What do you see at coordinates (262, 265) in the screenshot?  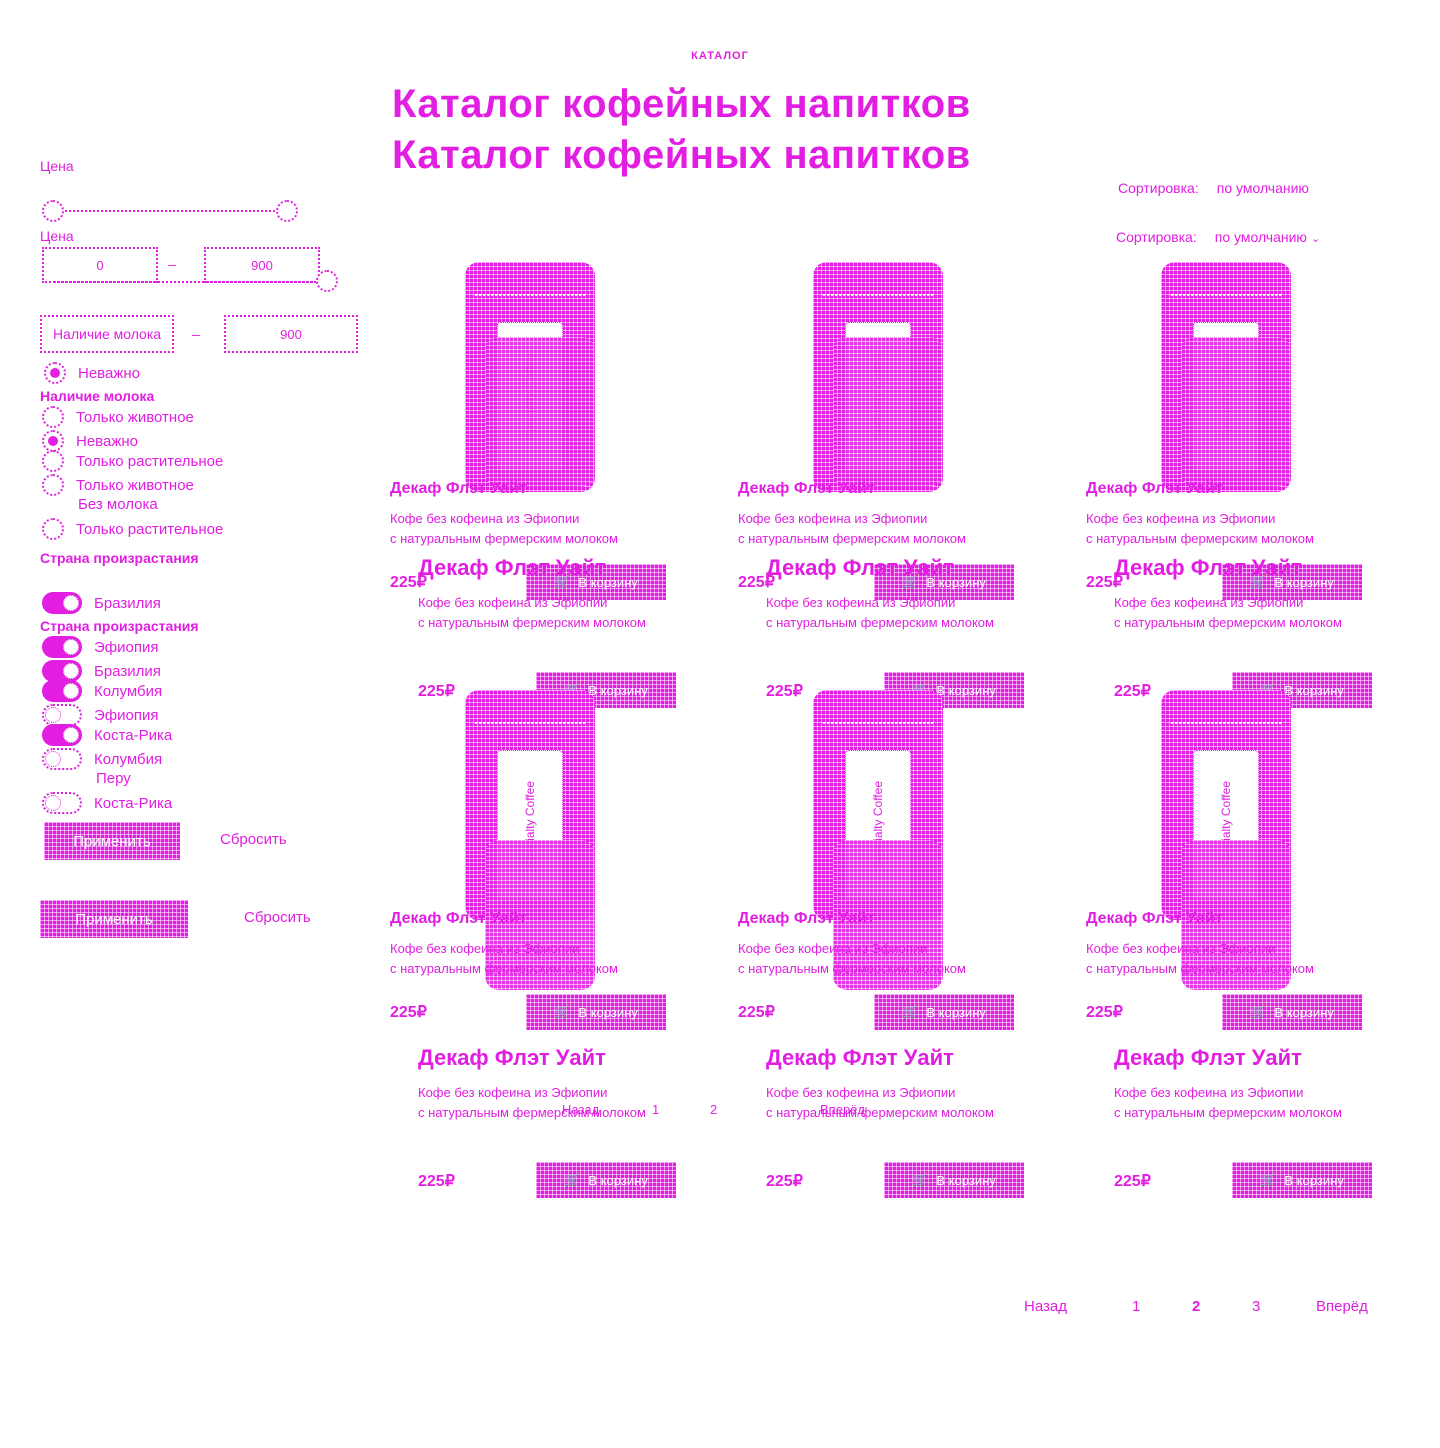 I see `price-max-input: 900` at bounding box center [262, 265].